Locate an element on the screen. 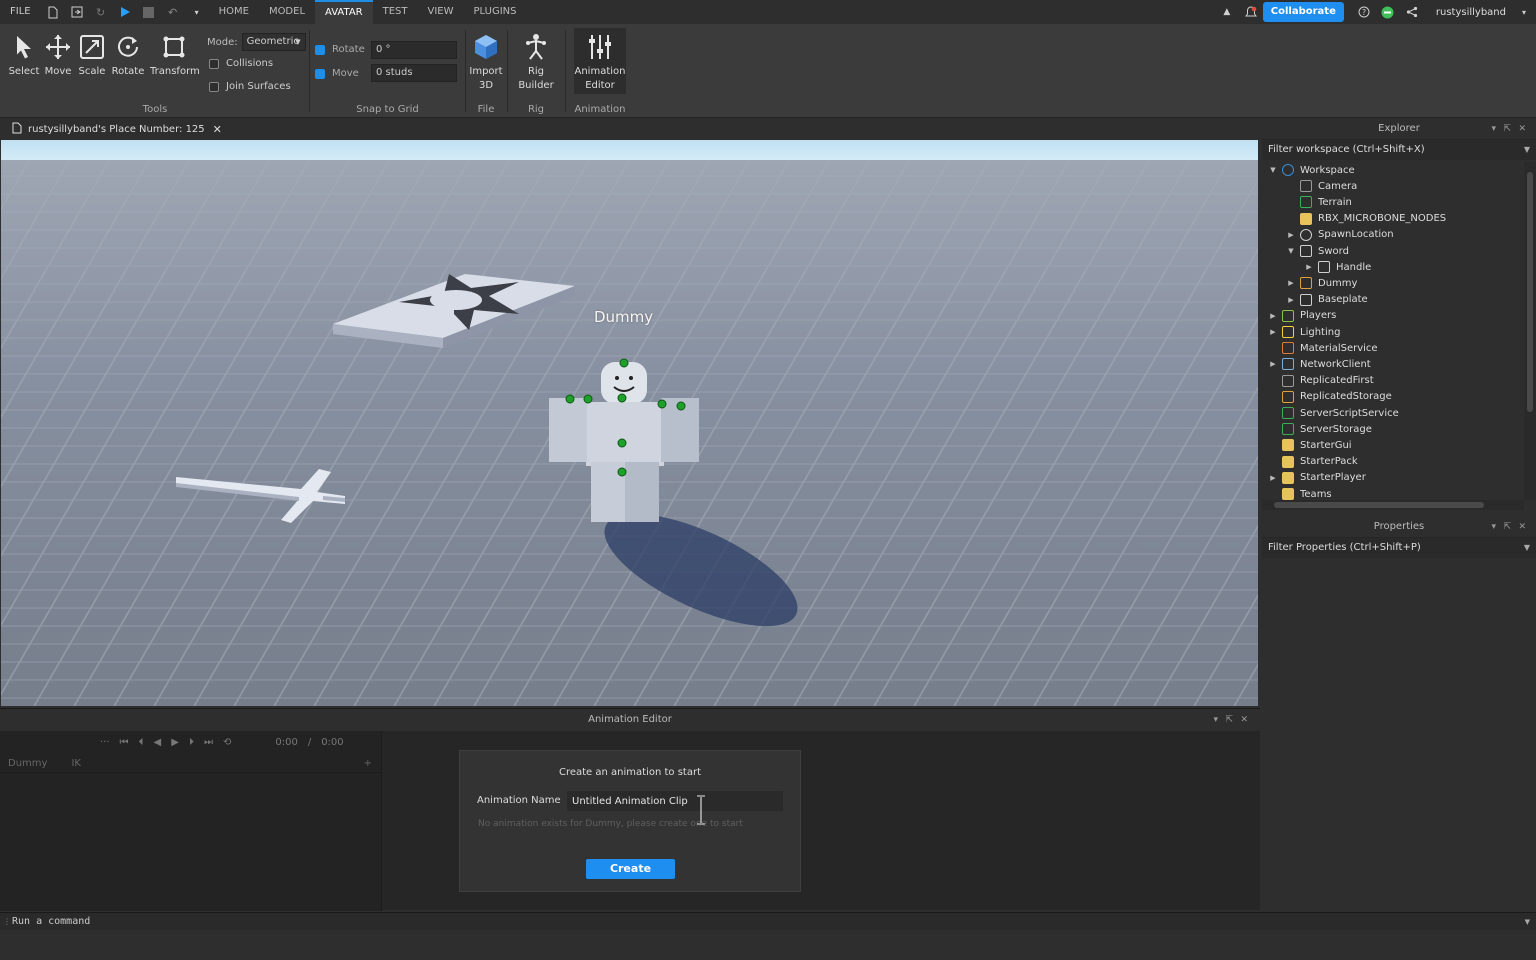 Image resolution: width=1536 pixels, height=960 pixels. close-tab-icon: ✕ is located at coordinates (217, 129).